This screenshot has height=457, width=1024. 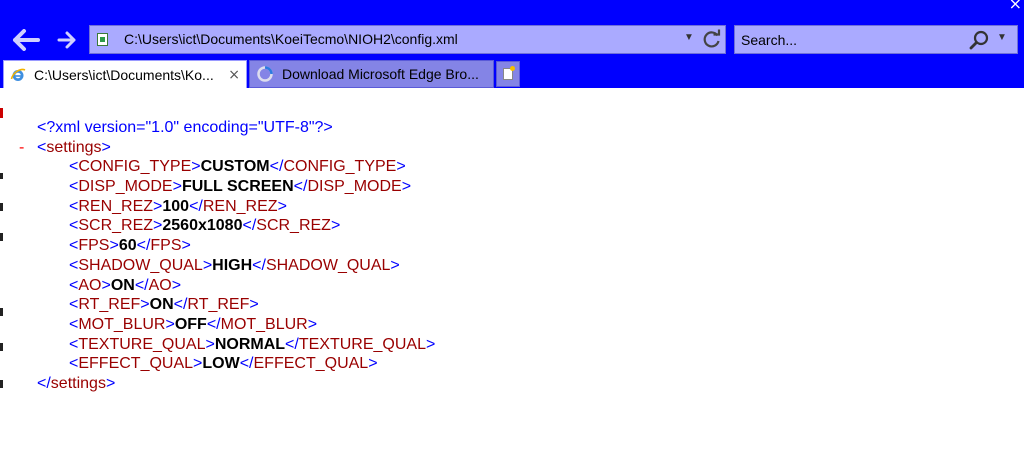 I want to click on xml-element-row: <RT_REF>ON</RT_REF>, so click(x=164, y=305).